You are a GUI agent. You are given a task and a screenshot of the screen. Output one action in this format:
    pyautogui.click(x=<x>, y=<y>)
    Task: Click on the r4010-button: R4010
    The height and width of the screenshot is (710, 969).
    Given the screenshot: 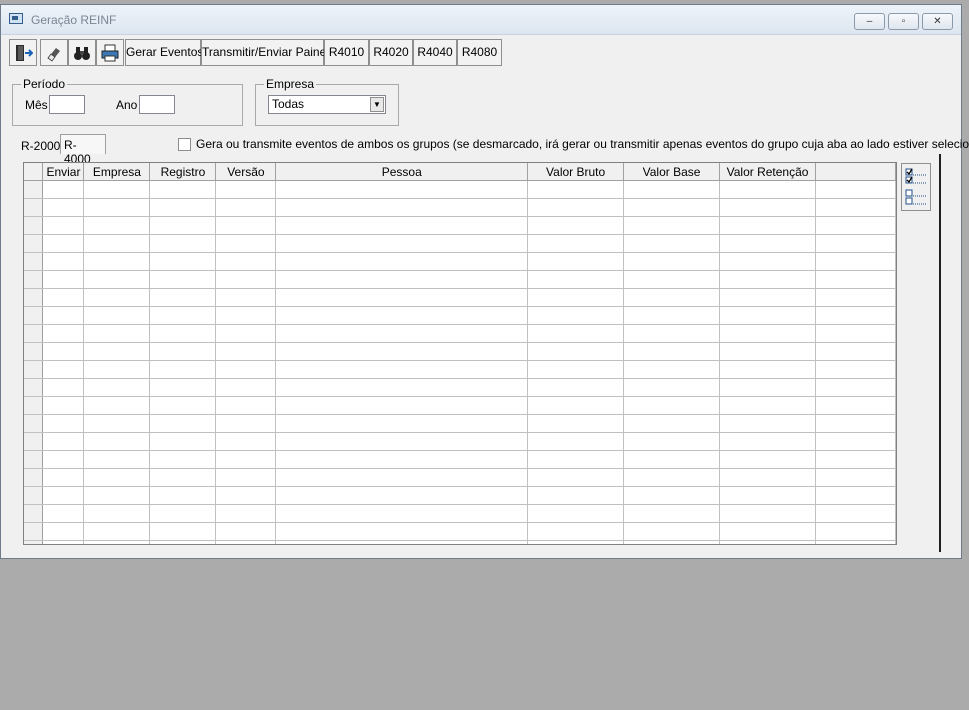 What is the action you would take?
    pyautogui.click(x=346, y=52)
    